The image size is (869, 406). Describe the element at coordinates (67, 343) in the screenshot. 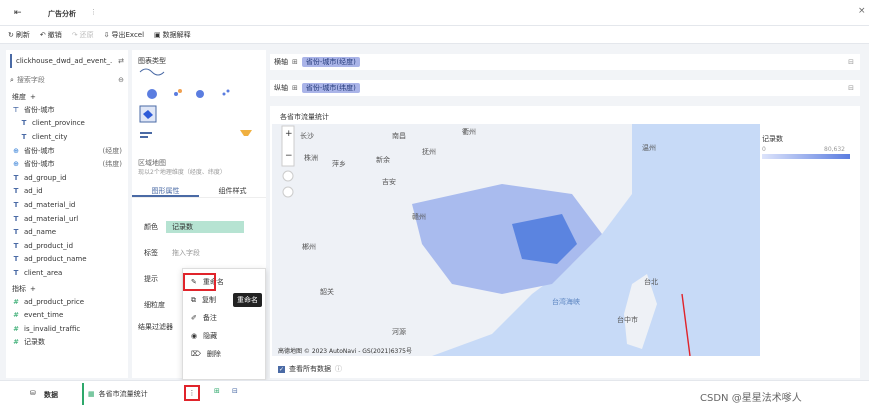

I see `measure-field: # 记录数` at that location.